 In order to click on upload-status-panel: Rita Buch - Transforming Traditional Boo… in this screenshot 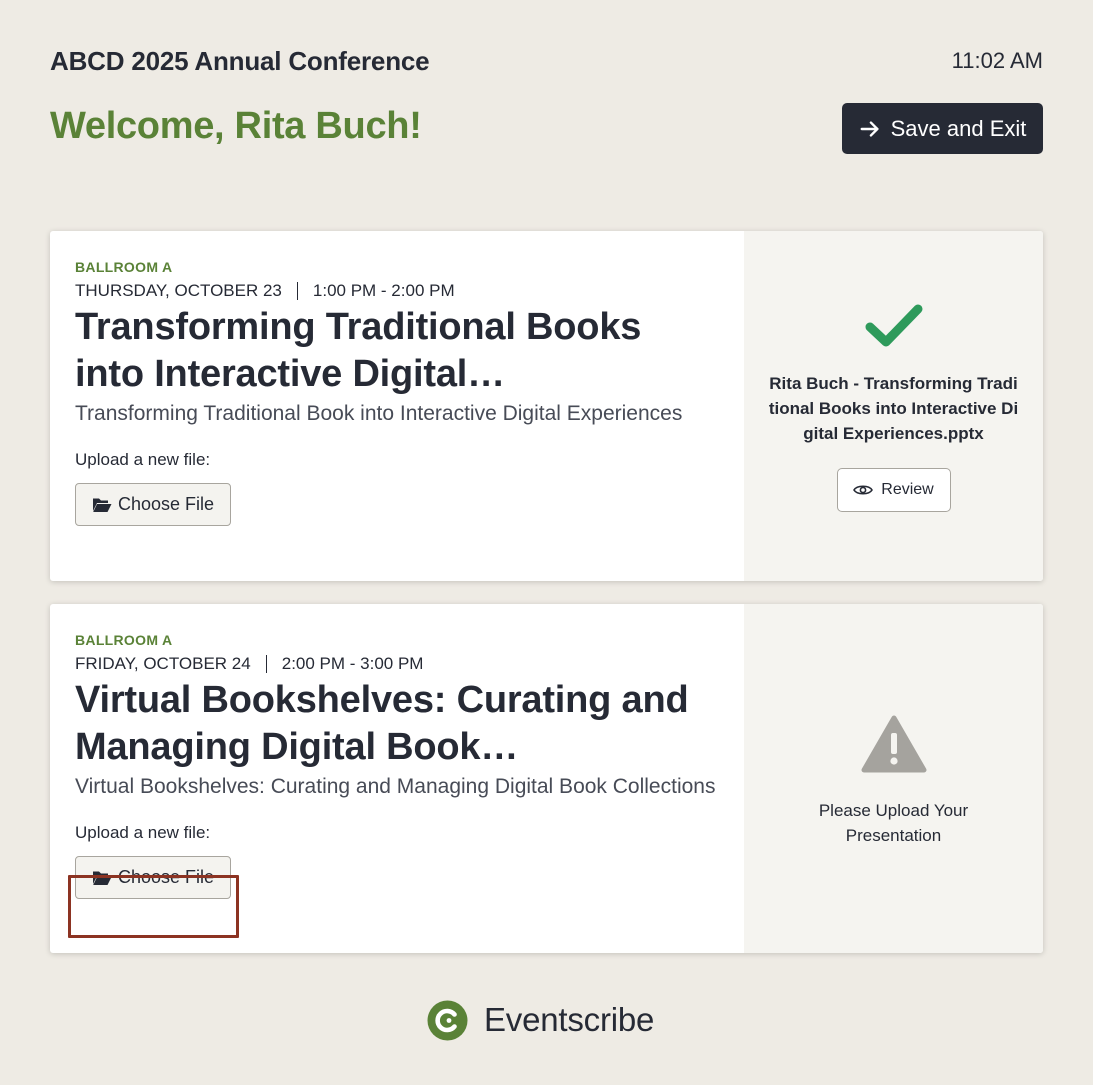, I will do `click(893, 406)`.